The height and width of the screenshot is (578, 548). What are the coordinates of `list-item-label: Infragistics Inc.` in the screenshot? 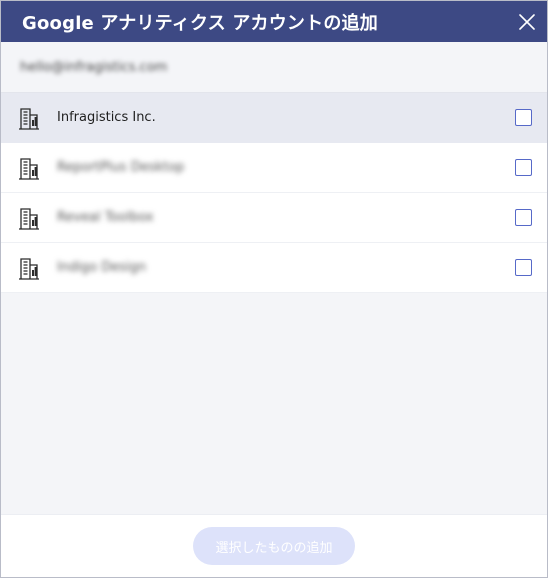 It's located at (106, 117).